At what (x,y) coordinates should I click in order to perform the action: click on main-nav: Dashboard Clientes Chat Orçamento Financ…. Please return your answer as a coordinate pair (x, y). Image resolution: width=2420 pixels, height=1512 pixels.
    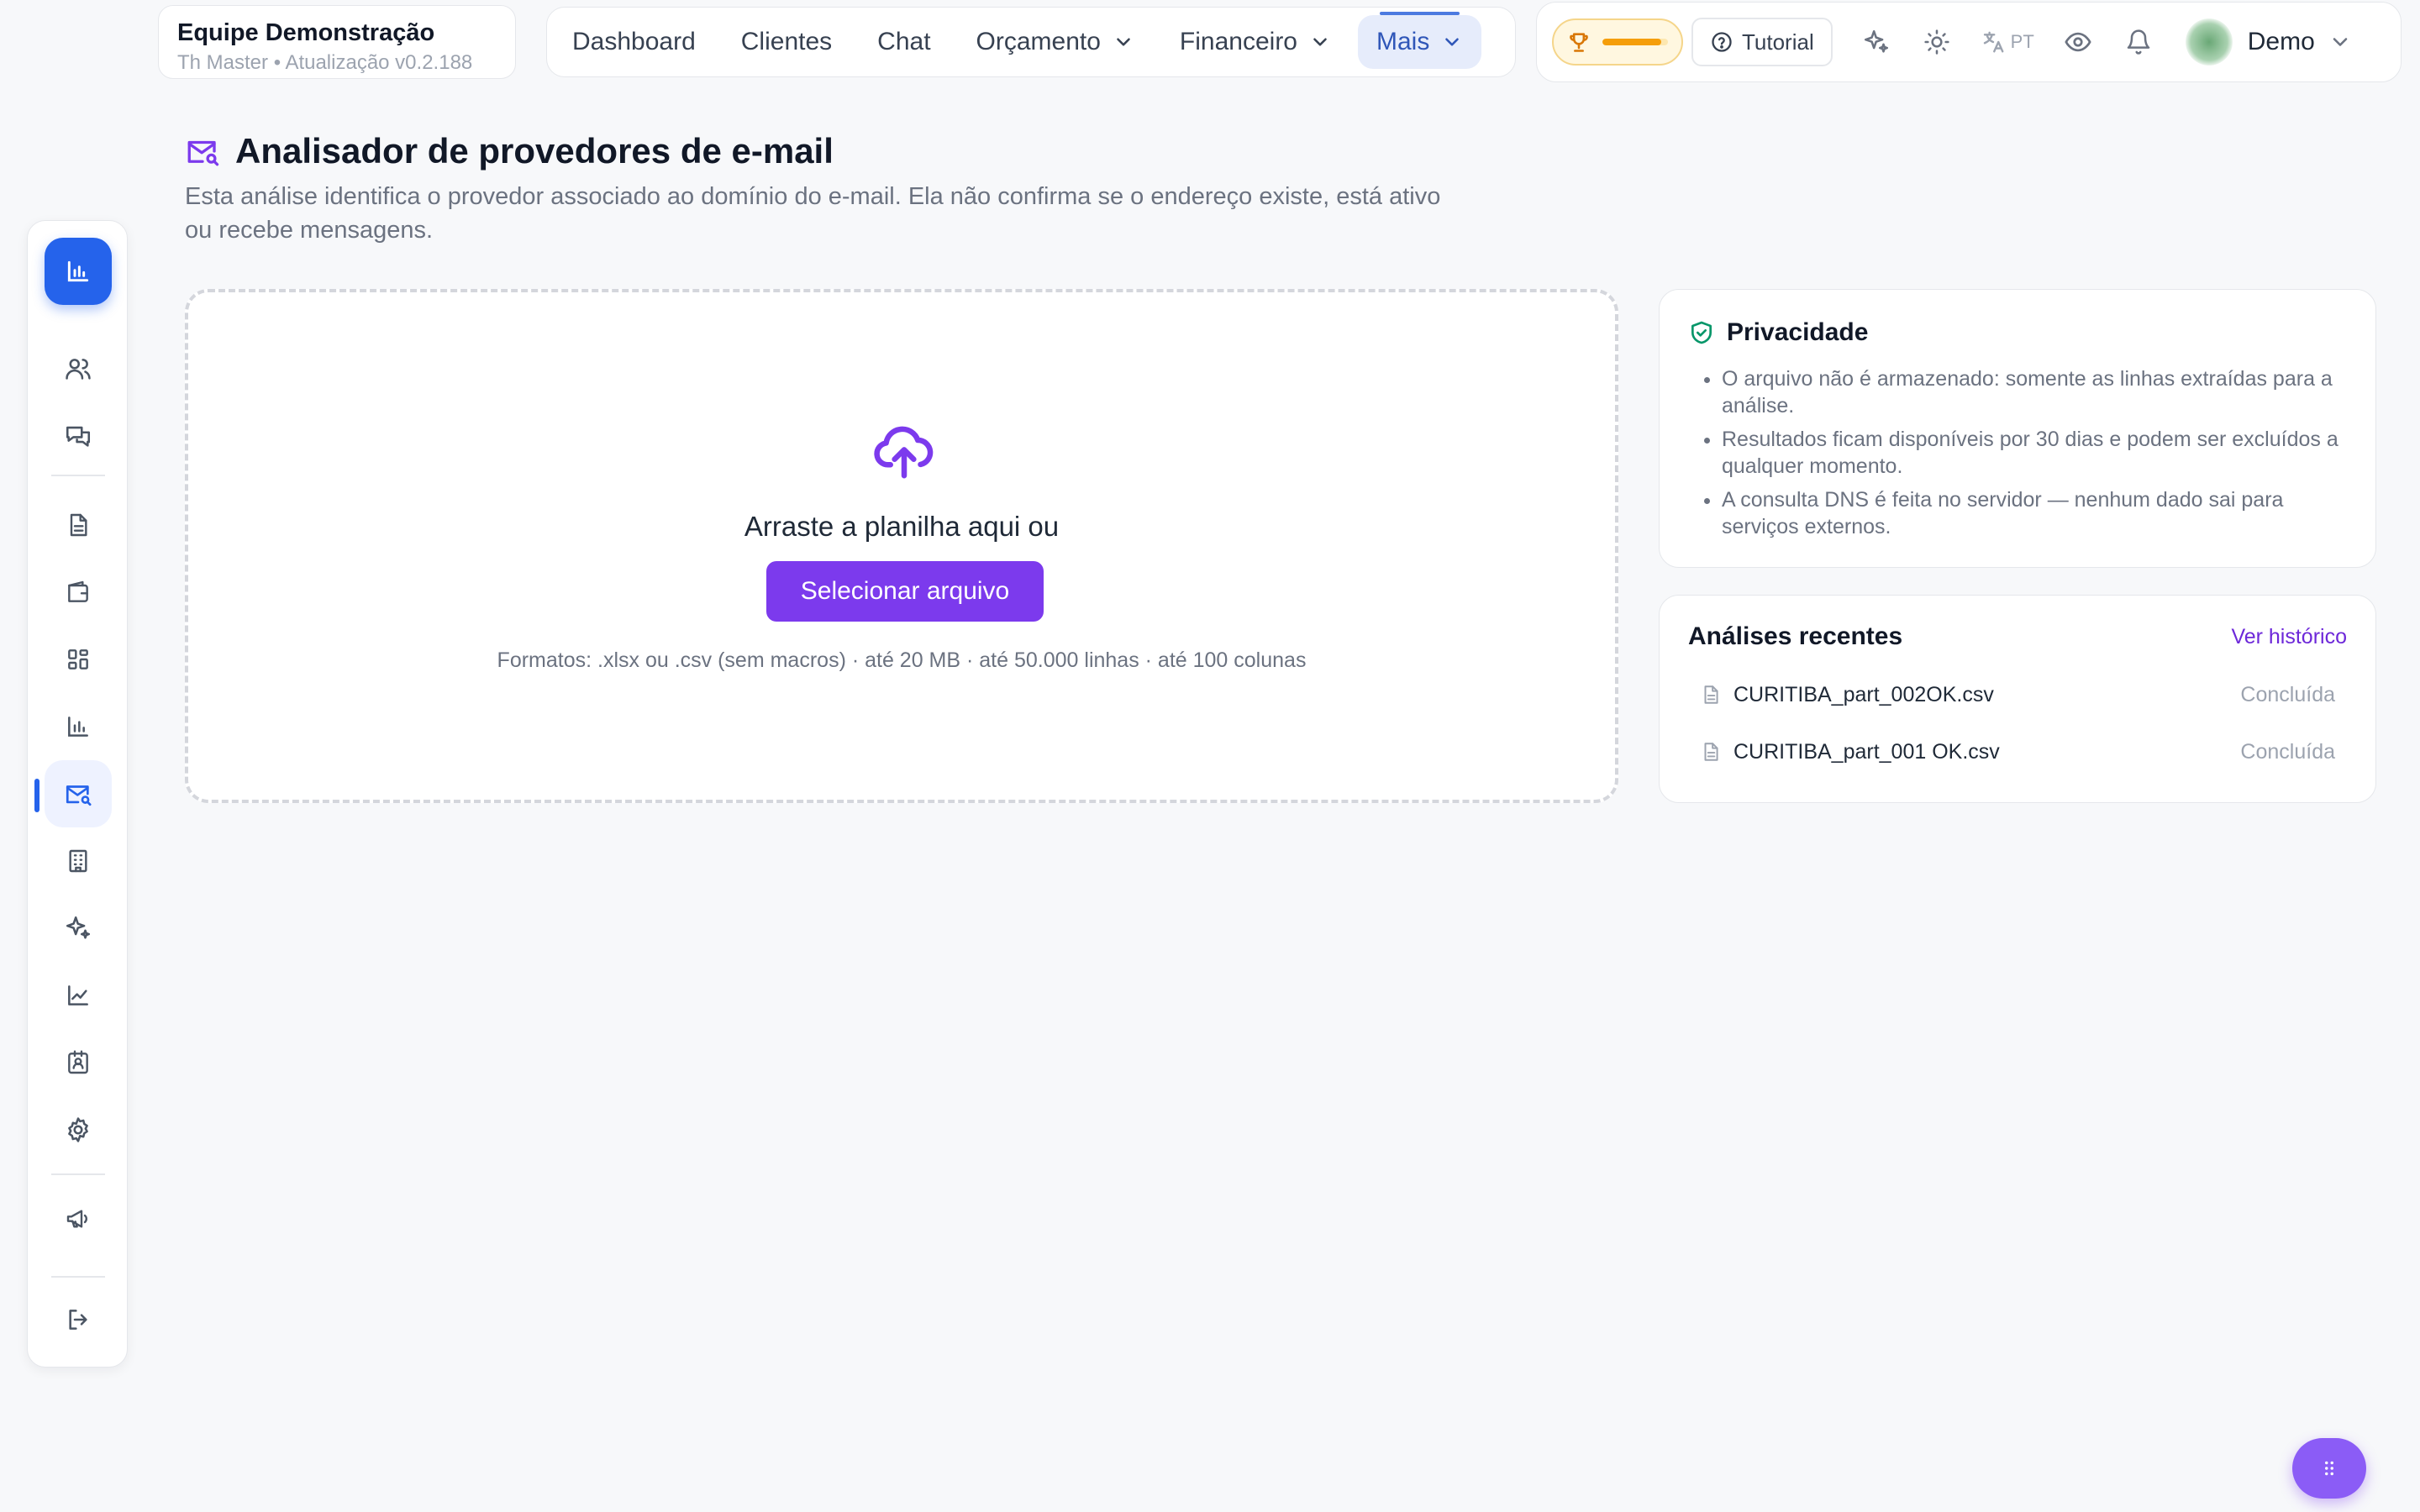
    Looking at the image, I should click on (1031, 42).